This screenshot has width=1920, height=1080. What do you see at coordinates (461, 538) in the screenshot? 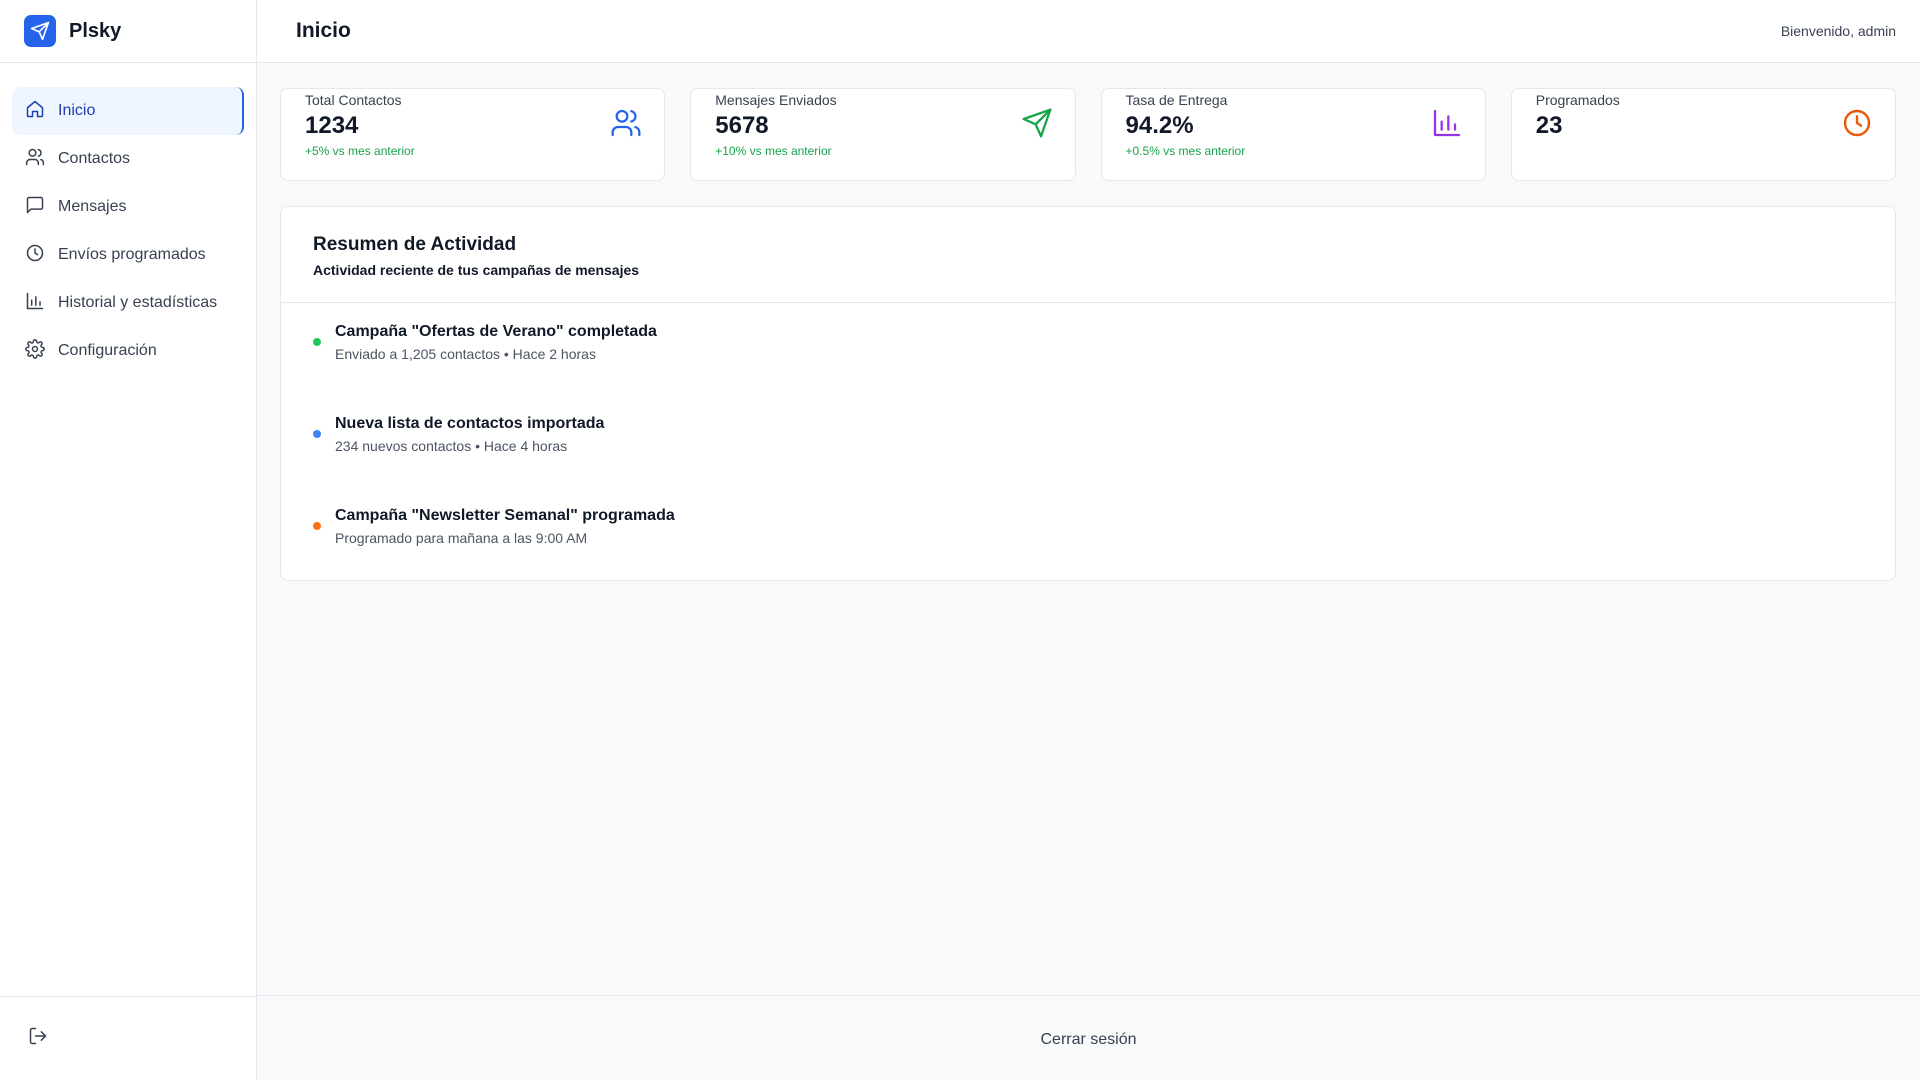
I see `activity-item-meta: Programado para mañana a las 9:00 AM` at bounding box center [461, 538].